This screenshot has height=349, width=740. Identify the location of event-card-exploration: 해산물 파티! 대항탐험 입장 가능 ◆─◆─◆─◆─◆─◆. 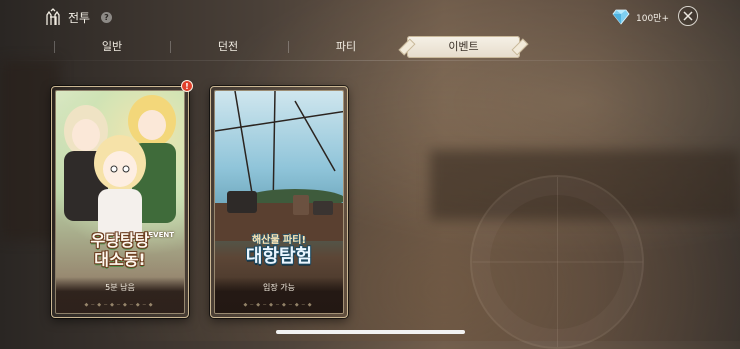
(279, 202).